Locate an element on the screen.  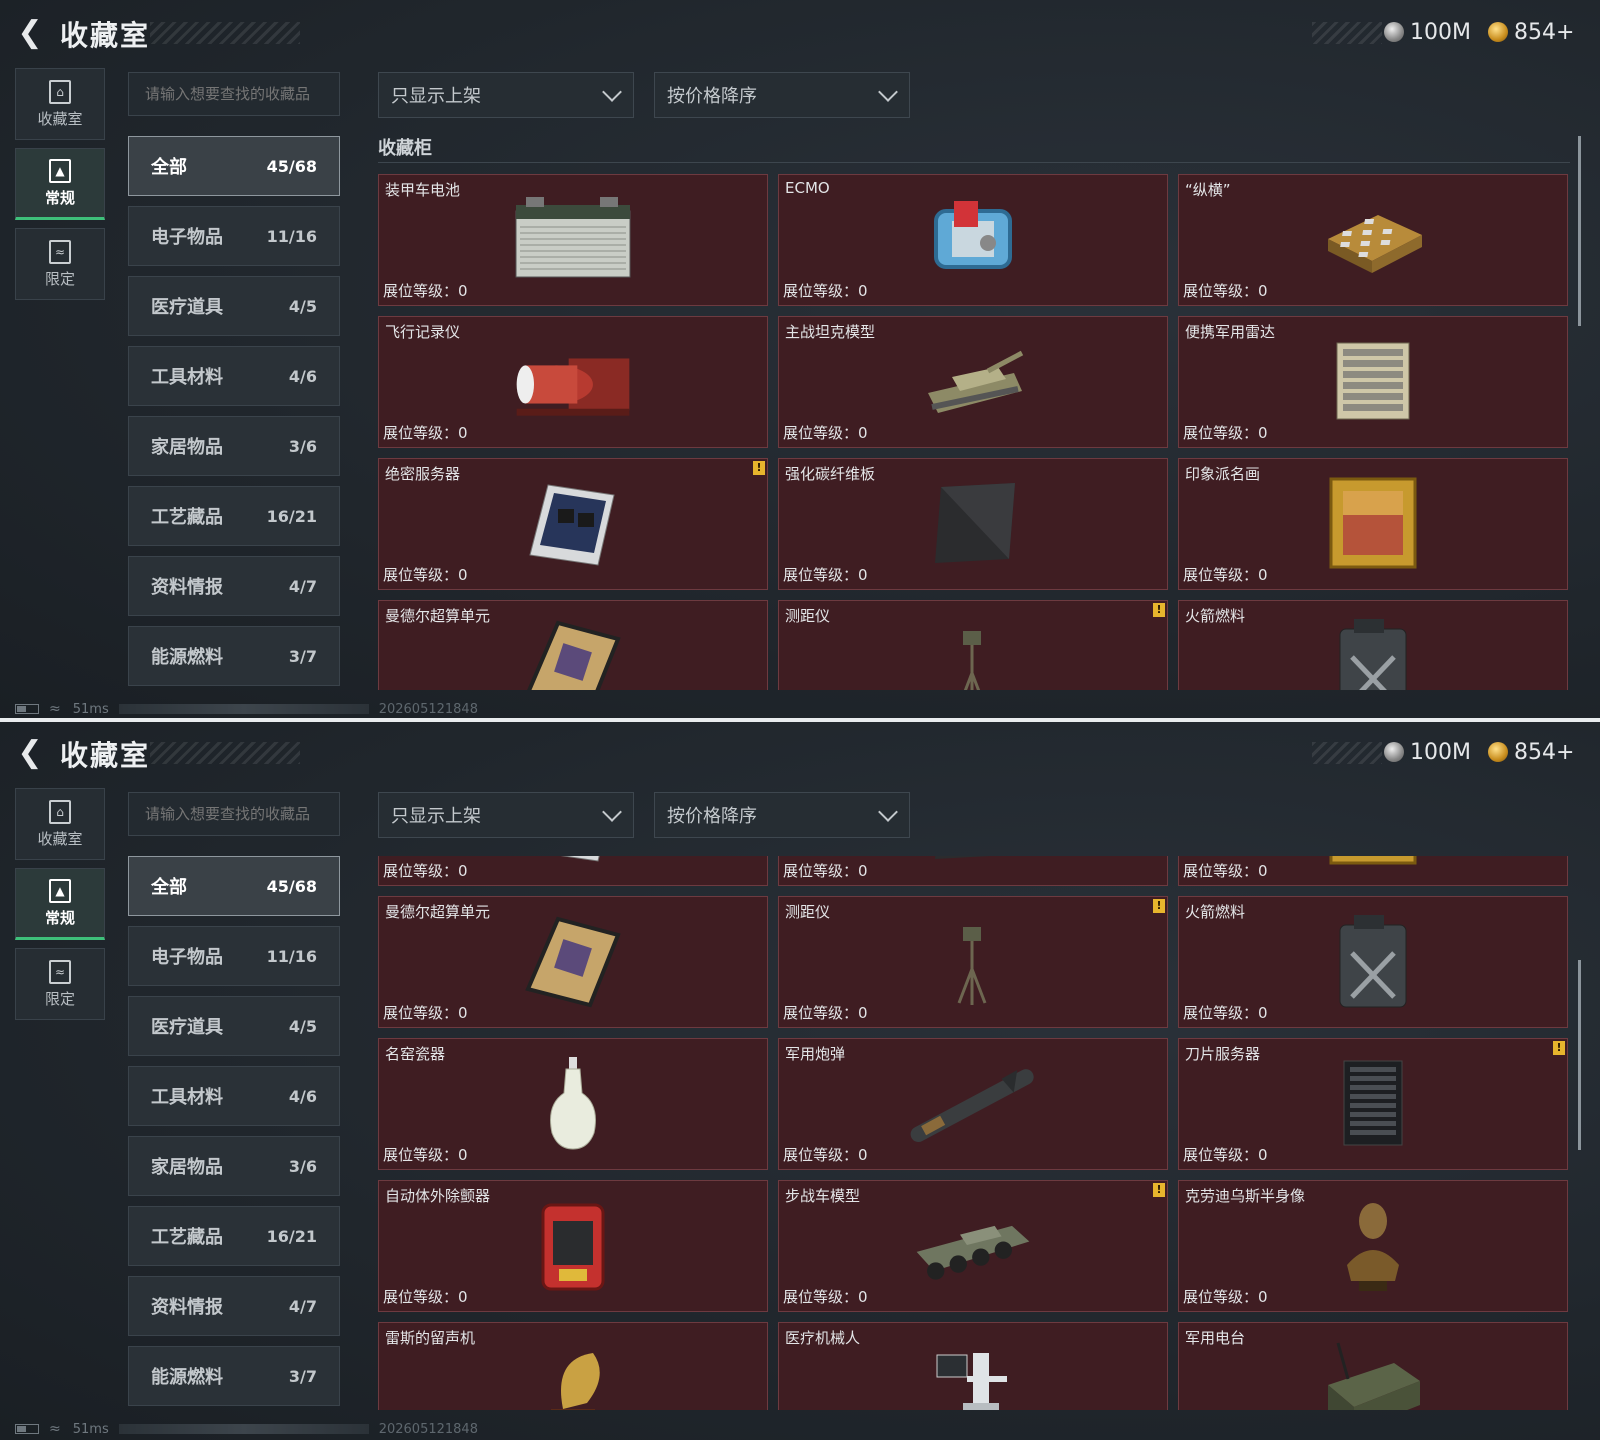
nav-label: 收藏室 is located at coordinates (60, 118).